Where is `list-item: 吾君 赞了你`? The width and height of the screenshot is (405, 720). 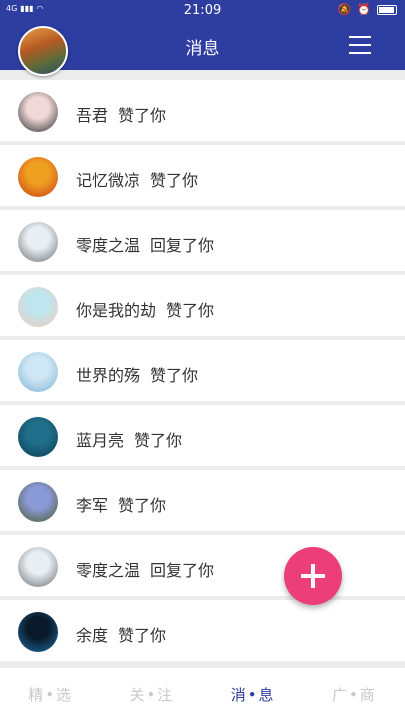
list-item: 吾君 赞了你 is located at coordinates (202, 110).